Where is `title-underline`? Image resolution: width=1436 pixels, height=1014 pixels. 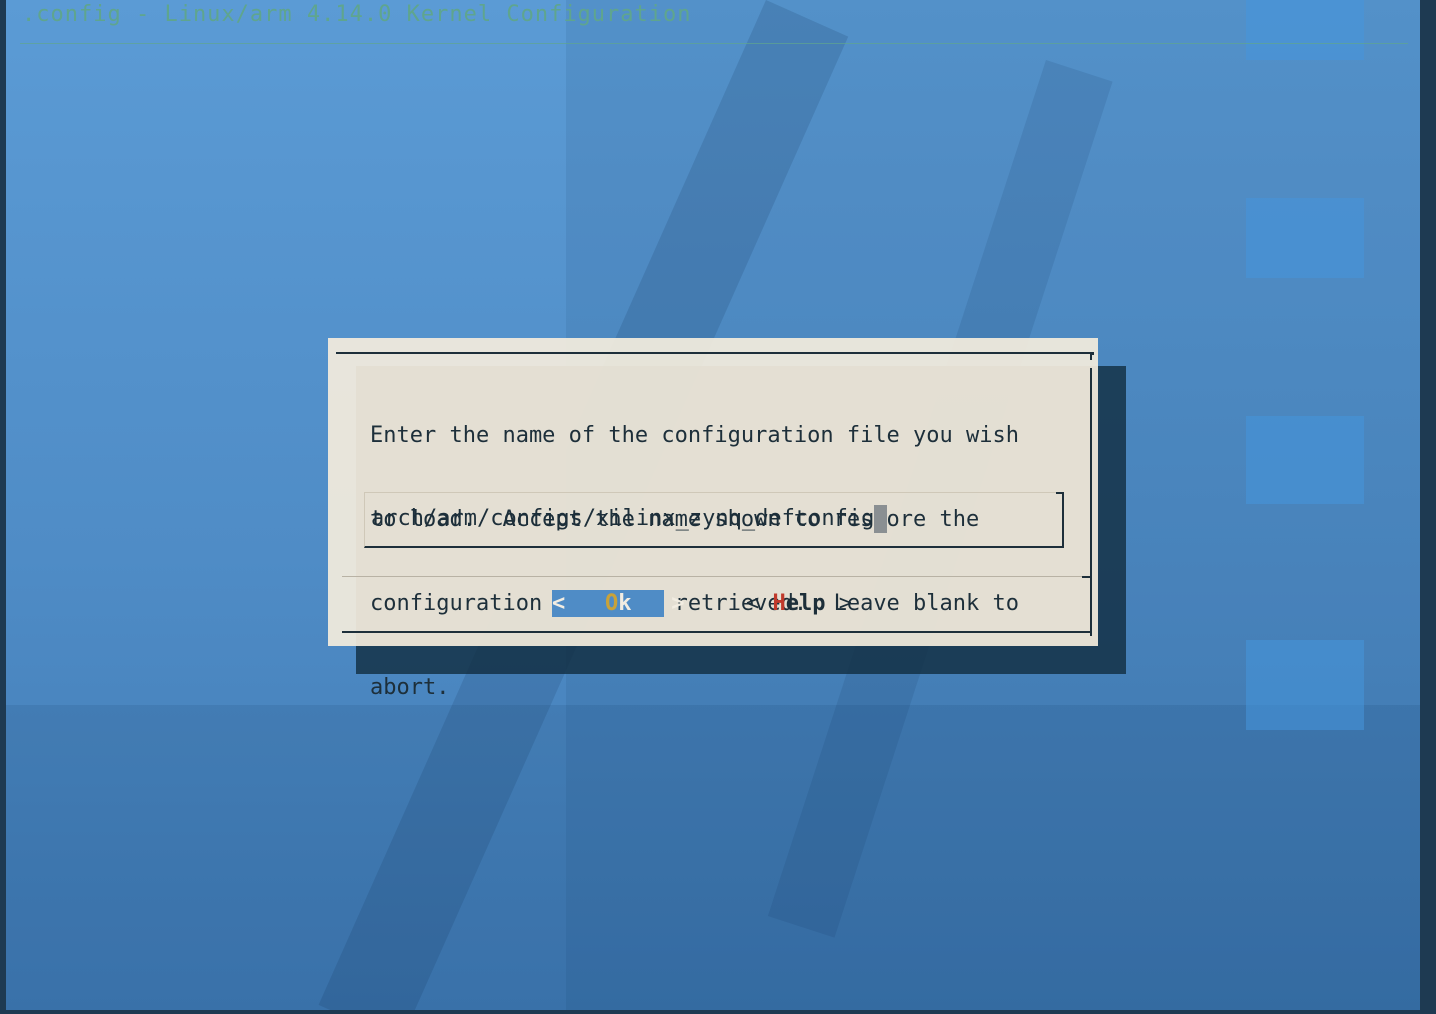
title-underline is located at coordinates (714, 43).